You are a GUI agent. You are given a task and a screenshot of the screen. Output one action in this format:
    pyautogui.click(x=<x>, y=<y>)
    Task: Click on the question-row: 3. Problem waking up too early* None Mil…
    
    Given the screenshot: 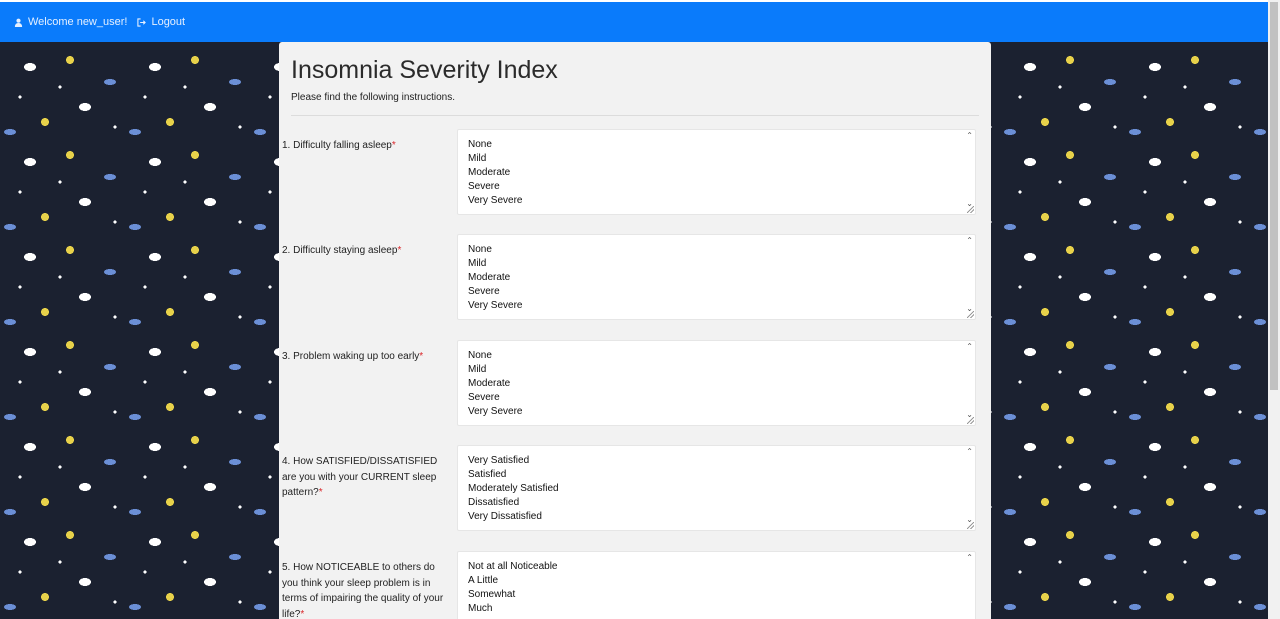 What is the action you would take?
    pyautogui.click(x=635, y=383)
    